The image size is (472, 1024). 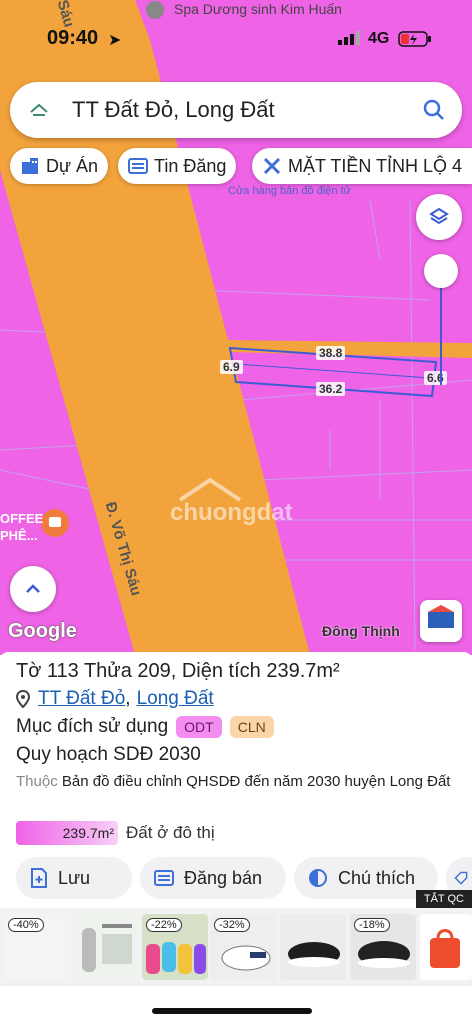 What do you see at coordinates (243, 947) in the screenshot?
I see `ad-item: -32%` at bounding box center [243, 947].